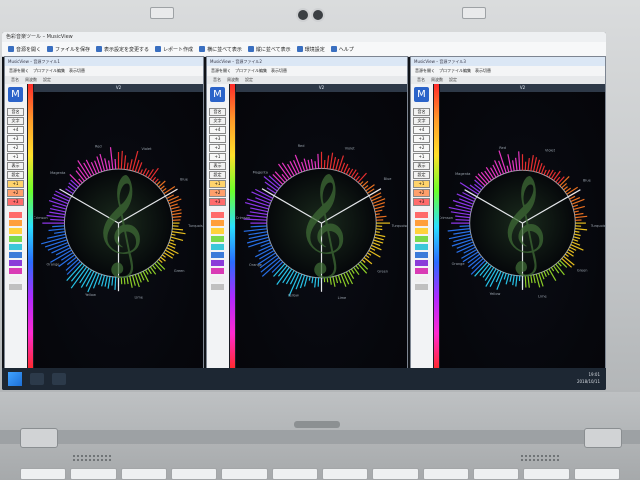  What do you see at coordinates (342, 49) in the screenshot?
I see `toolbar-item-7: ヘルプ` at bounding box center [342, 49].